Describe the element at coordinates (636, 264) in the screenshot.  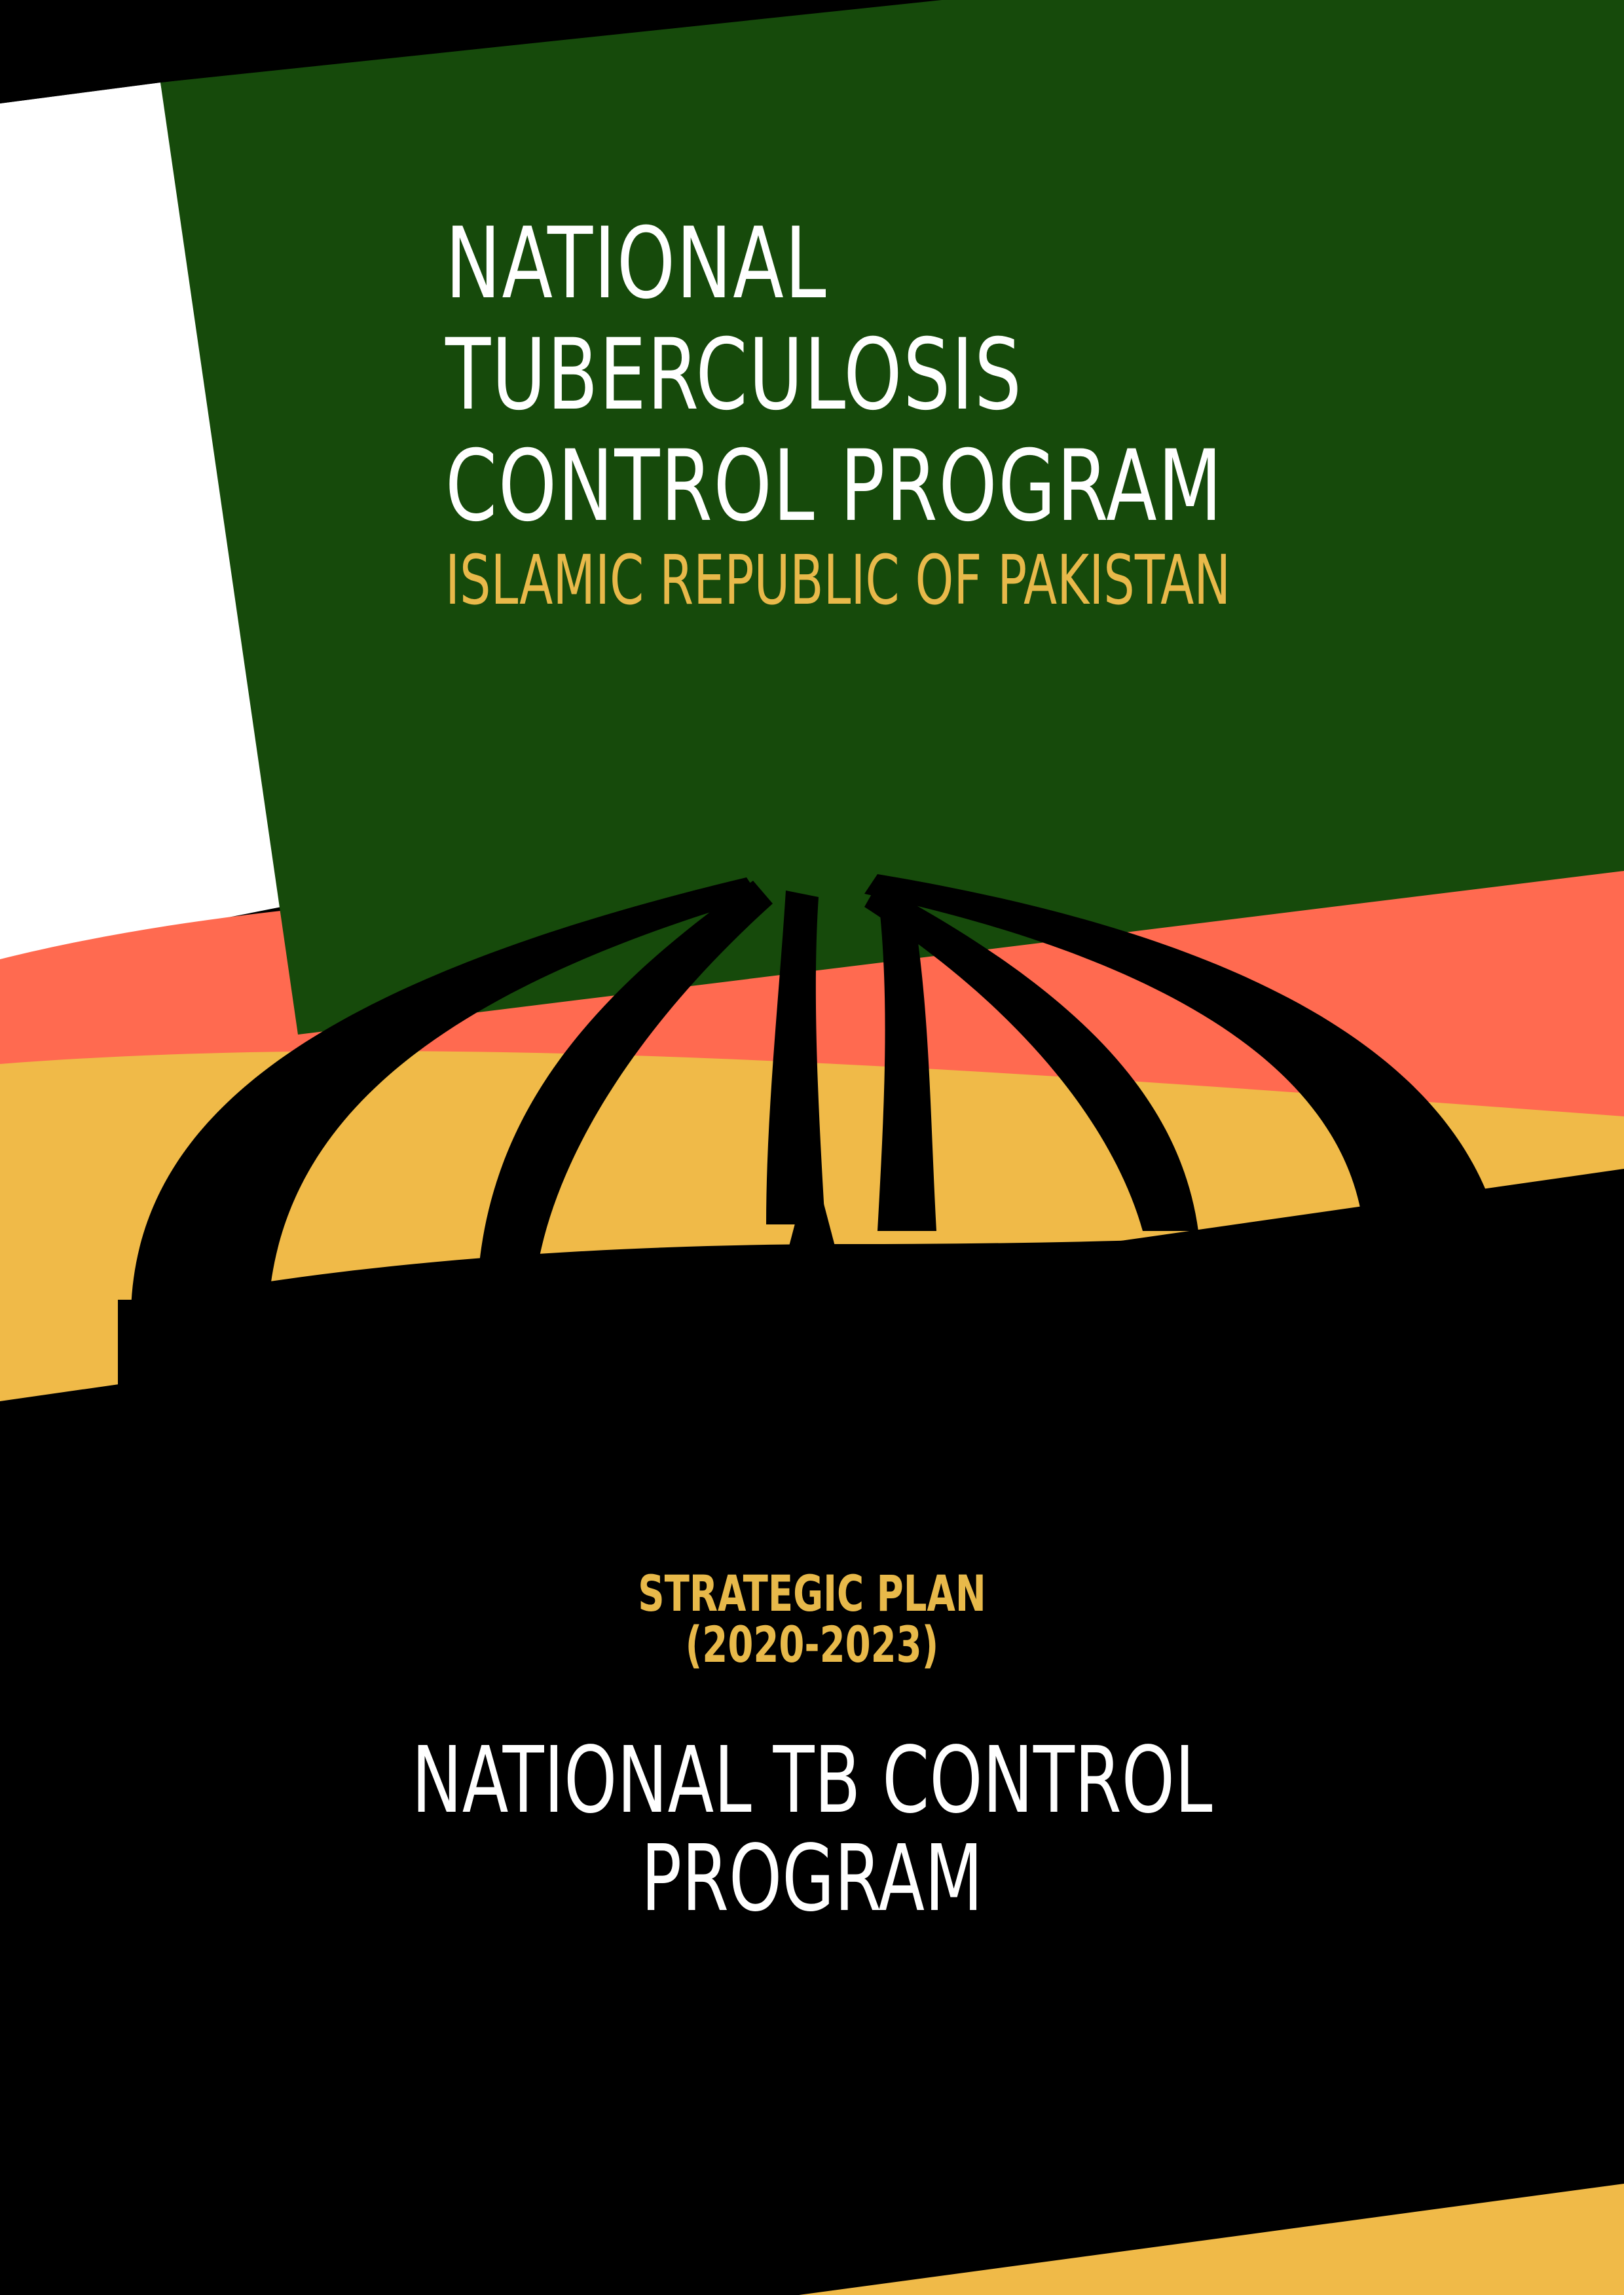
I see `title-line-1: NATIONAL` at that location.